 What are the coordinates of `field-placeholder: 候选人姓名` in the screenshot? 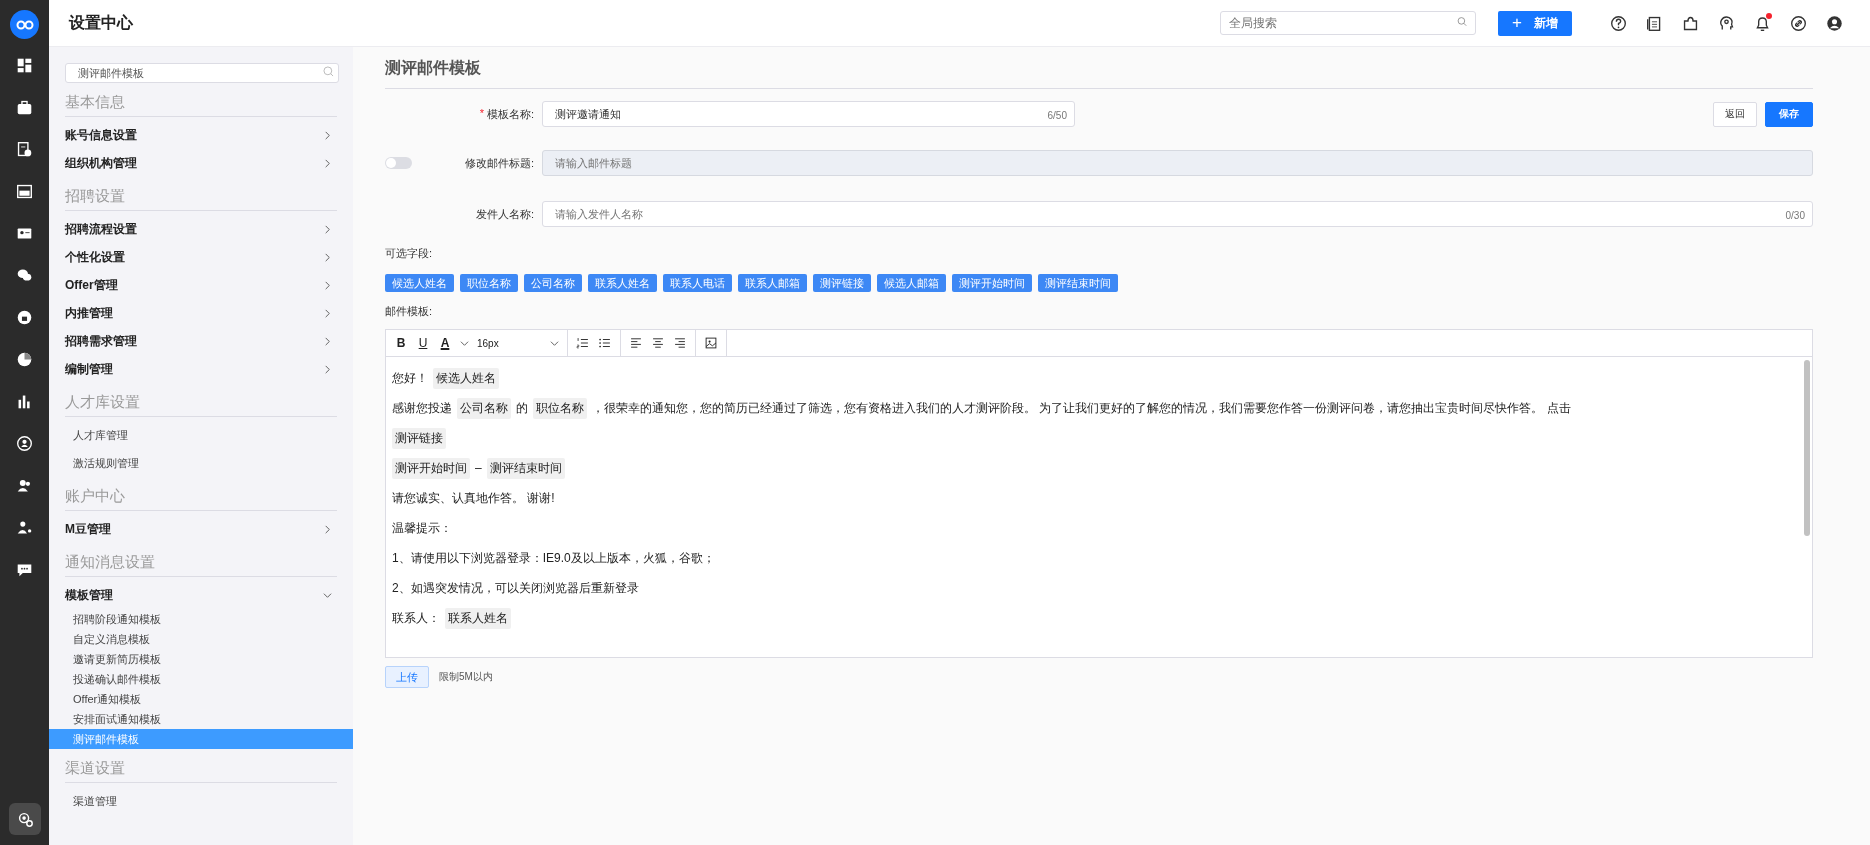 It's located at (466, 378).